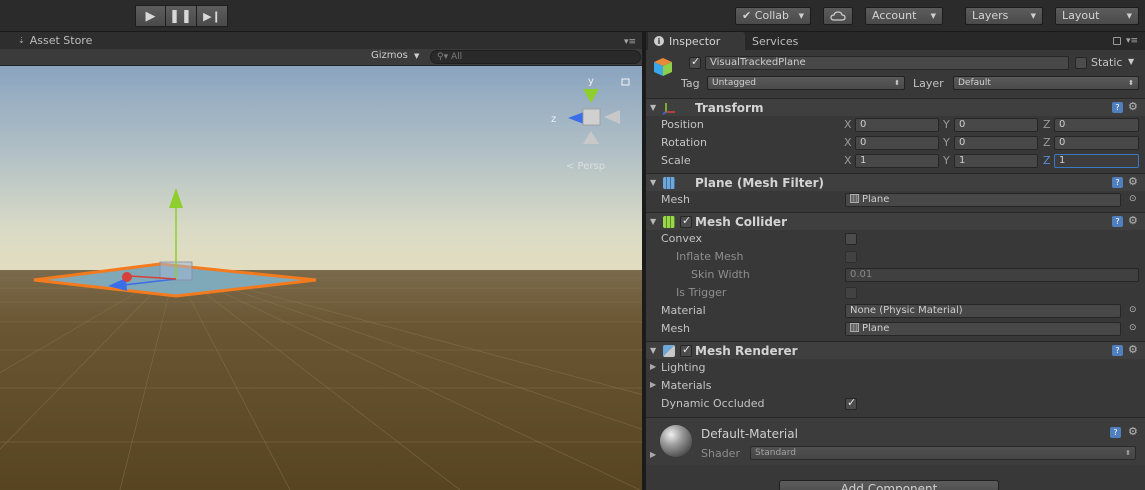 The image size is (1145, 490). I want to click on mesh-renderer-icon, so click(669, 351).